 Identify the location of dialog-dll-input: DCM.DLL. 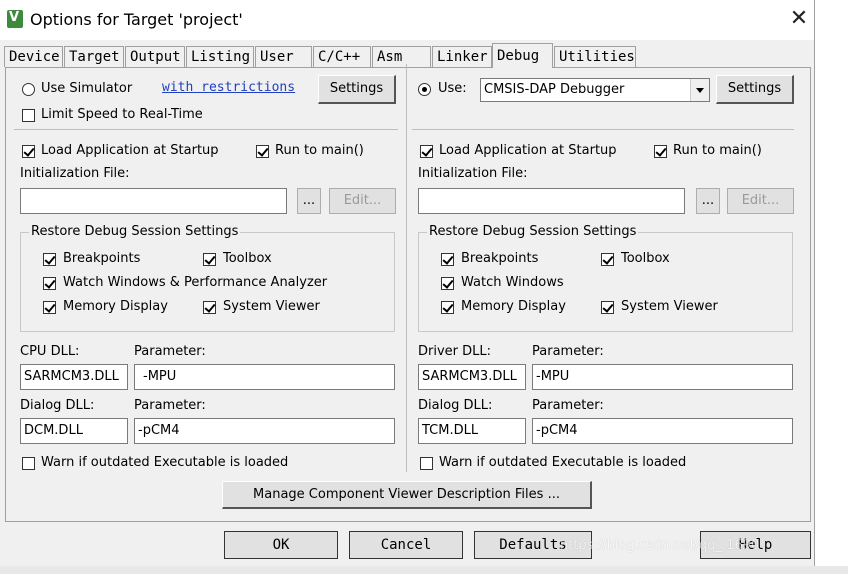
(74, 431).